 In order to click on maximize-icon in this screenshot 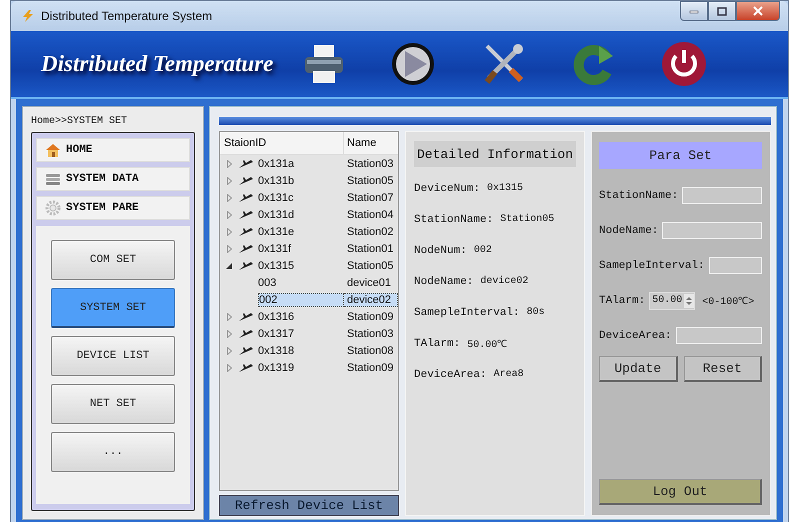, I will do `click(722, 11)`.